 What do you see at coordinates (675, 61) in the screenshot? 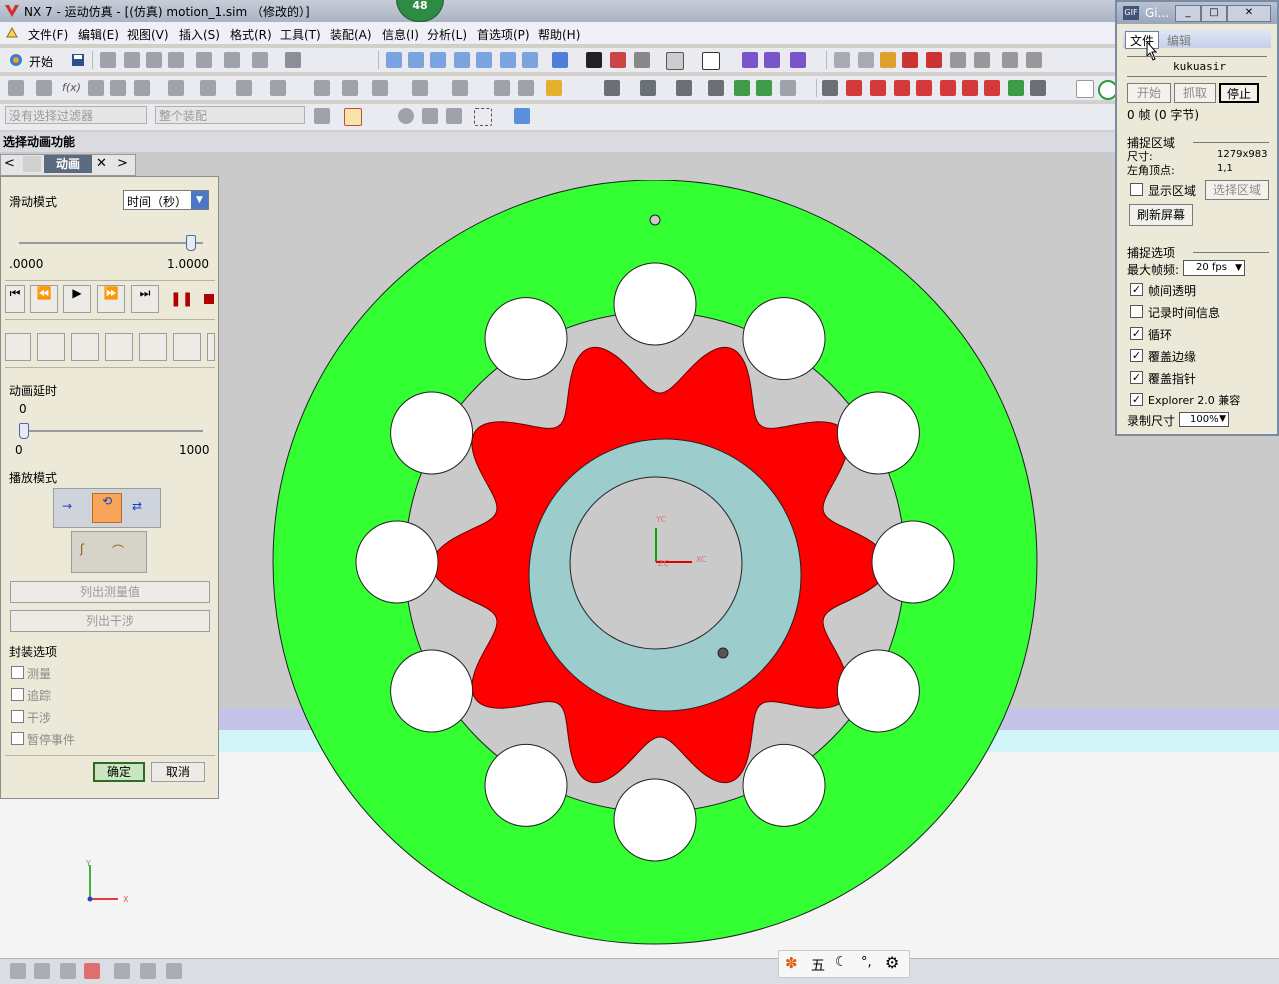
I see `layer-icon` at bounding box center [675, 61].